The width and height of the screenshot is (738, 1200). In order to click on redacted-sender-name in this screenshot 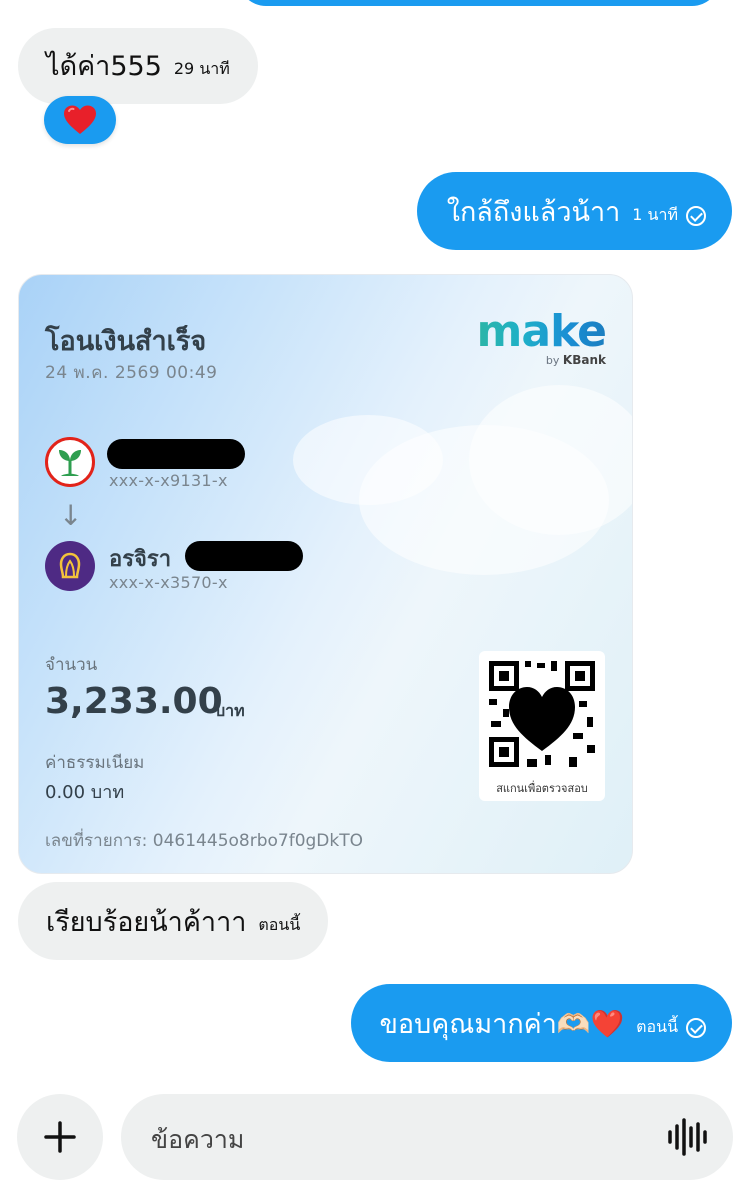, I will do `click(176, 454)`.